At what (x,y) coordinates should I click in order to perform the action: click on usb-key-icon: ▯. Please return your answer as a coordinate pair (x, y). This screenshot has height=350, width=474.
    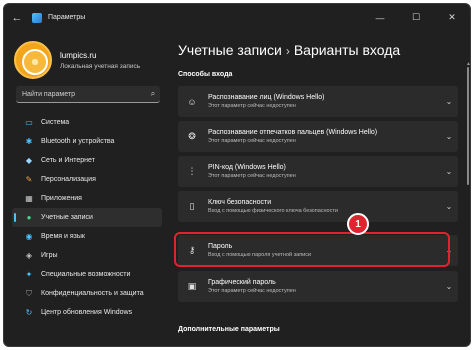
    Looking at the image, I should click on (192, 206).